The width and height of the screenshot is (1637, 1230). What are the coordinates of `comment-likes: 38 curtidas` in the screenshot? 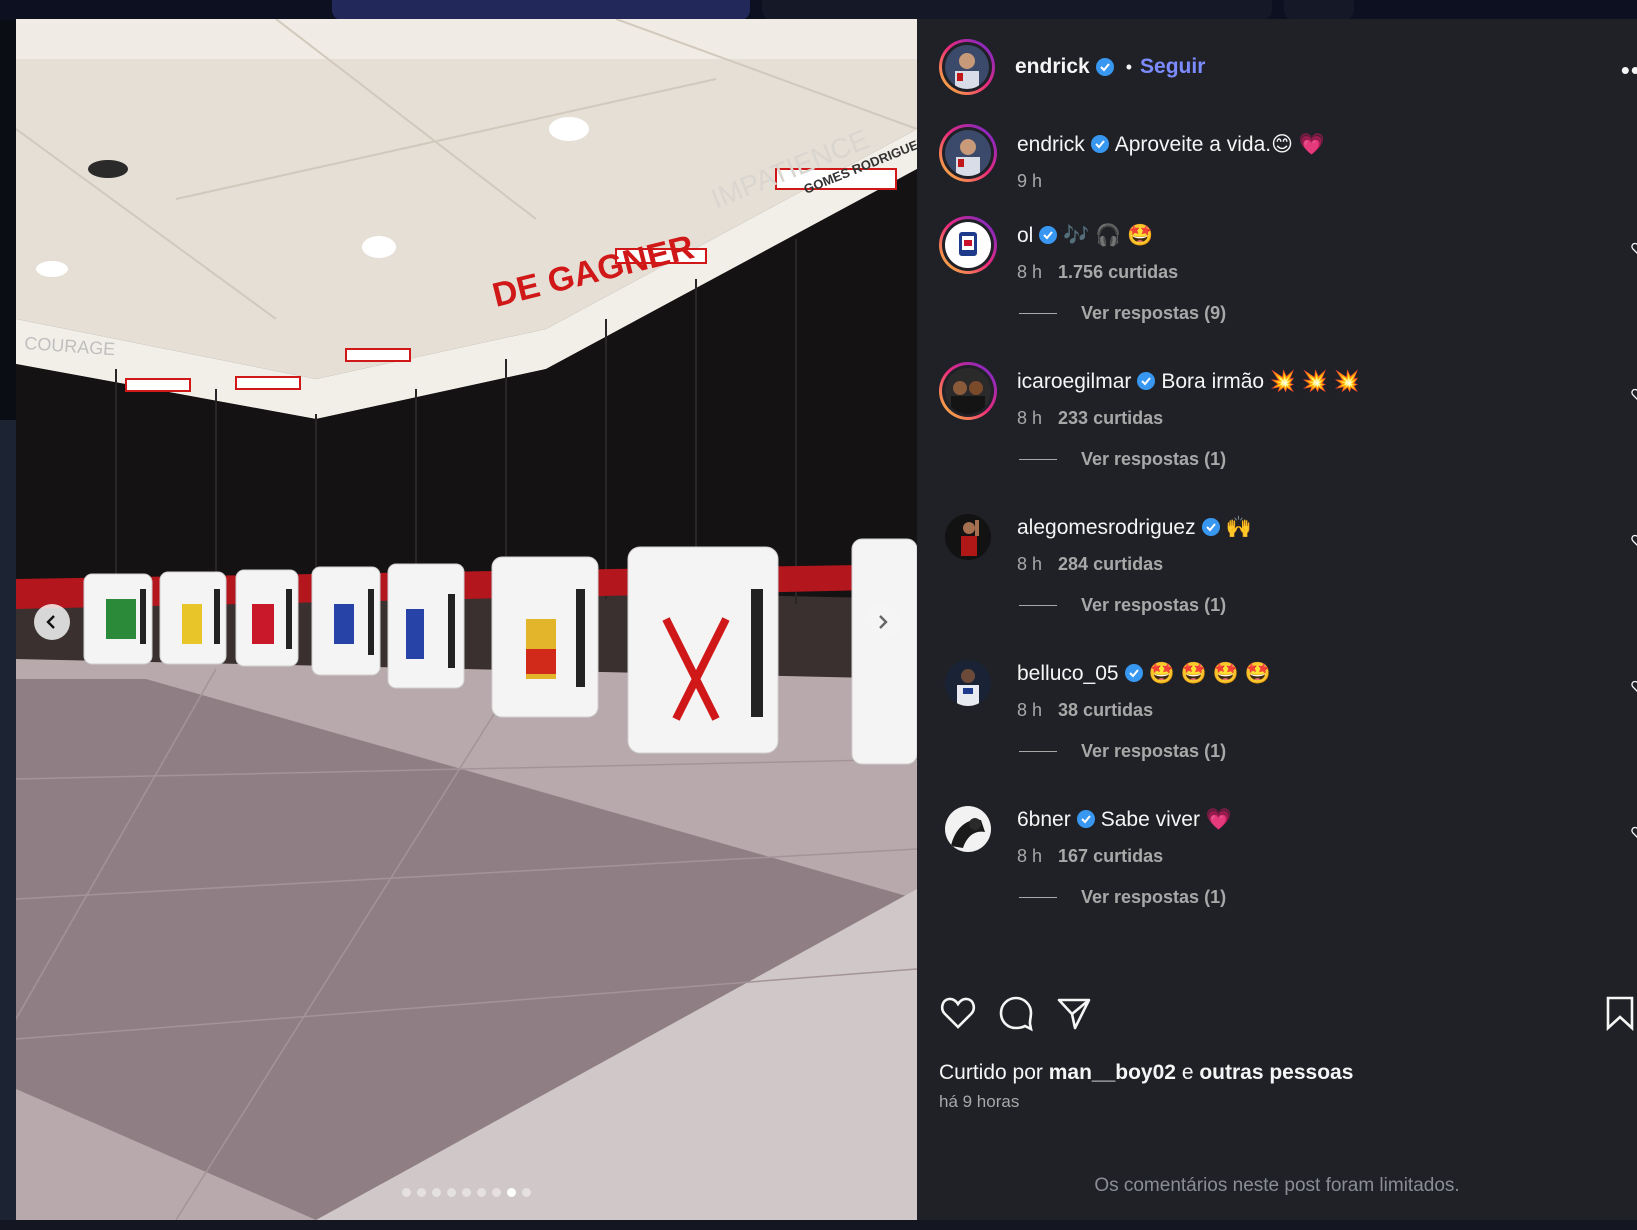 It's located at (1105, 710).